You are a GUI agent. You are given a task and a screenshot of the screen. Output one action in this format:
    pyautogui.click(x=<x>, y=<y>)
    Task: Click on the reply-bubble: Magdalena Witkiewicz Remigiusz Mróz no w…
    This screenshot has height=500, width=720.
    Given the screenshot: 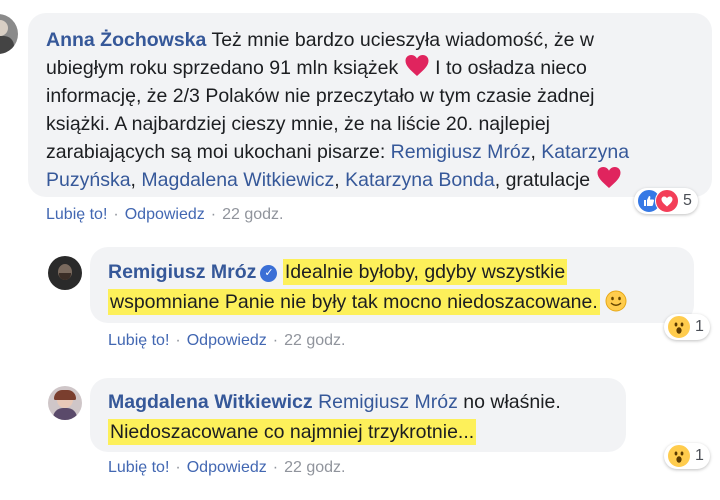 What is the action you would take?
    pyautogui.click(x=358, y=415)
    